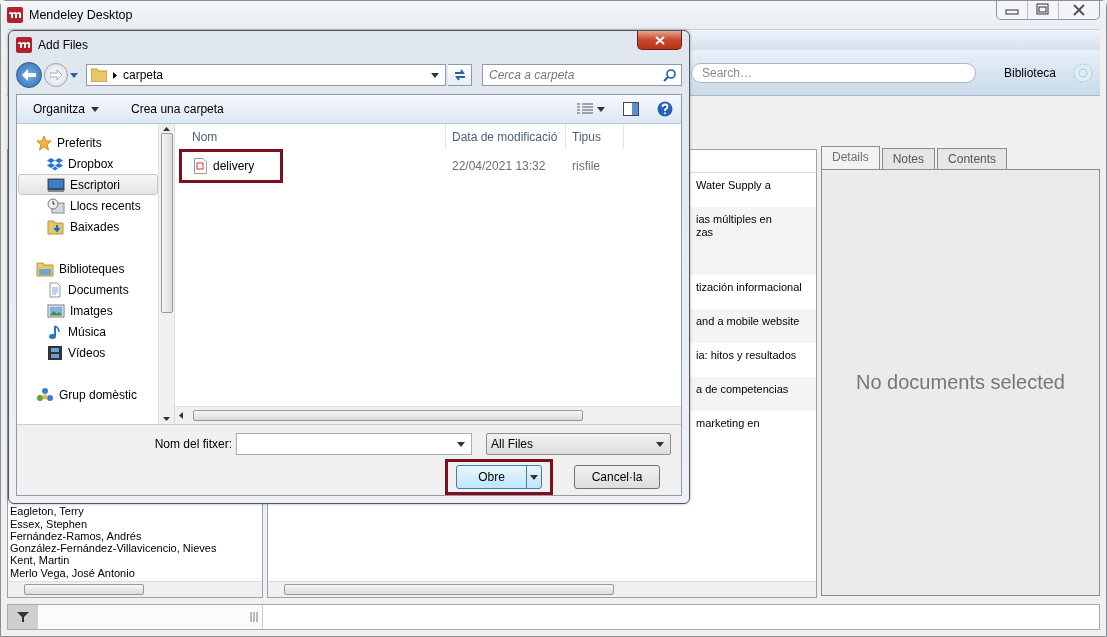  I want to click on homegroup-icon, so click(45, 394).